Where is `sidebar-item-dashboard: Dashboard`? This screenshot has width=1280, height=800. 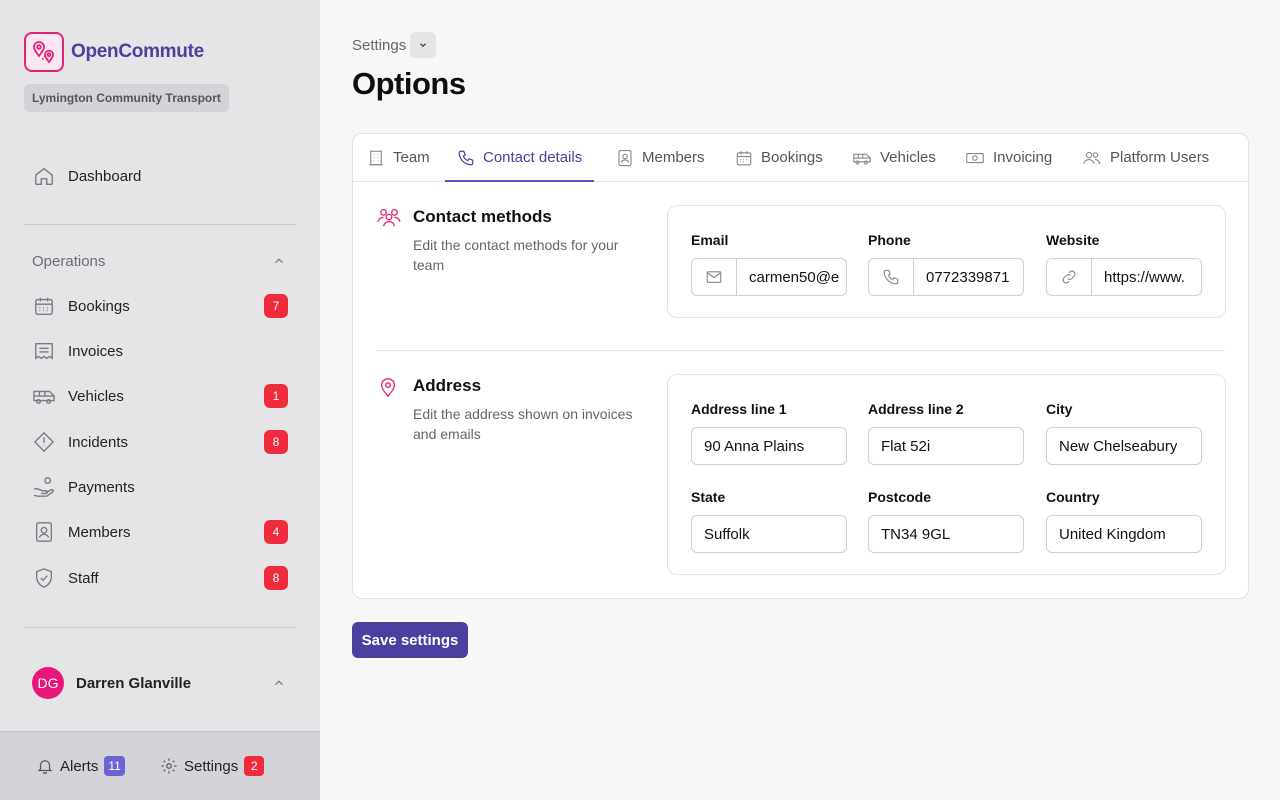
sidebar-item-dashboard: Dashboard is located at coordinates (160, 176).